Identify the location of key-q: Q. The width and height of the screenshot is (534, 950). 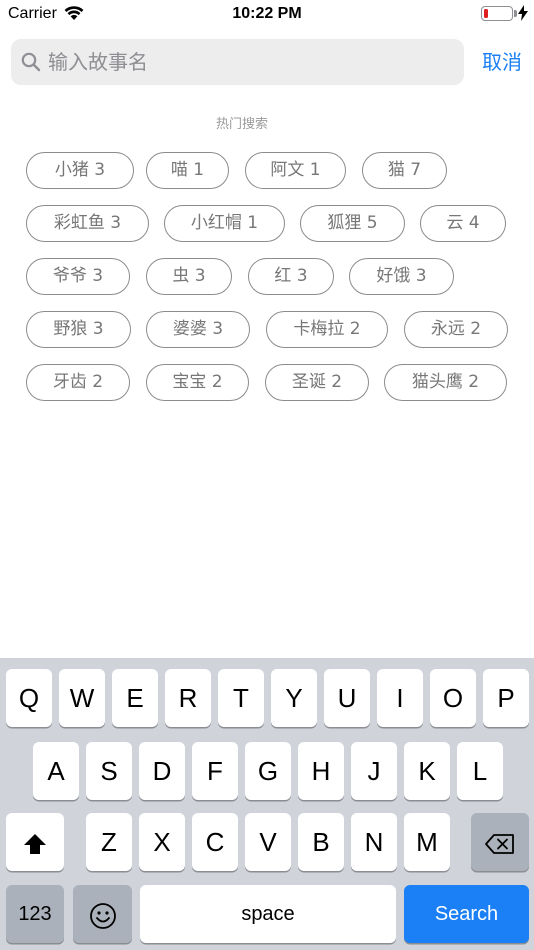
(29, 698).